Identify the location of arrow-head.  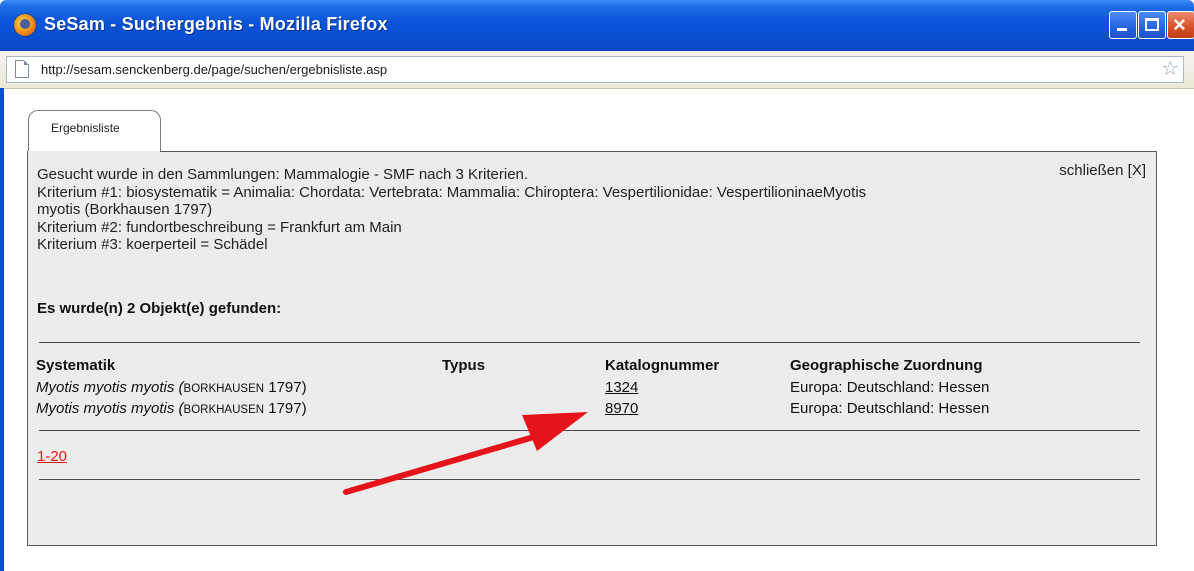
(555, 431).